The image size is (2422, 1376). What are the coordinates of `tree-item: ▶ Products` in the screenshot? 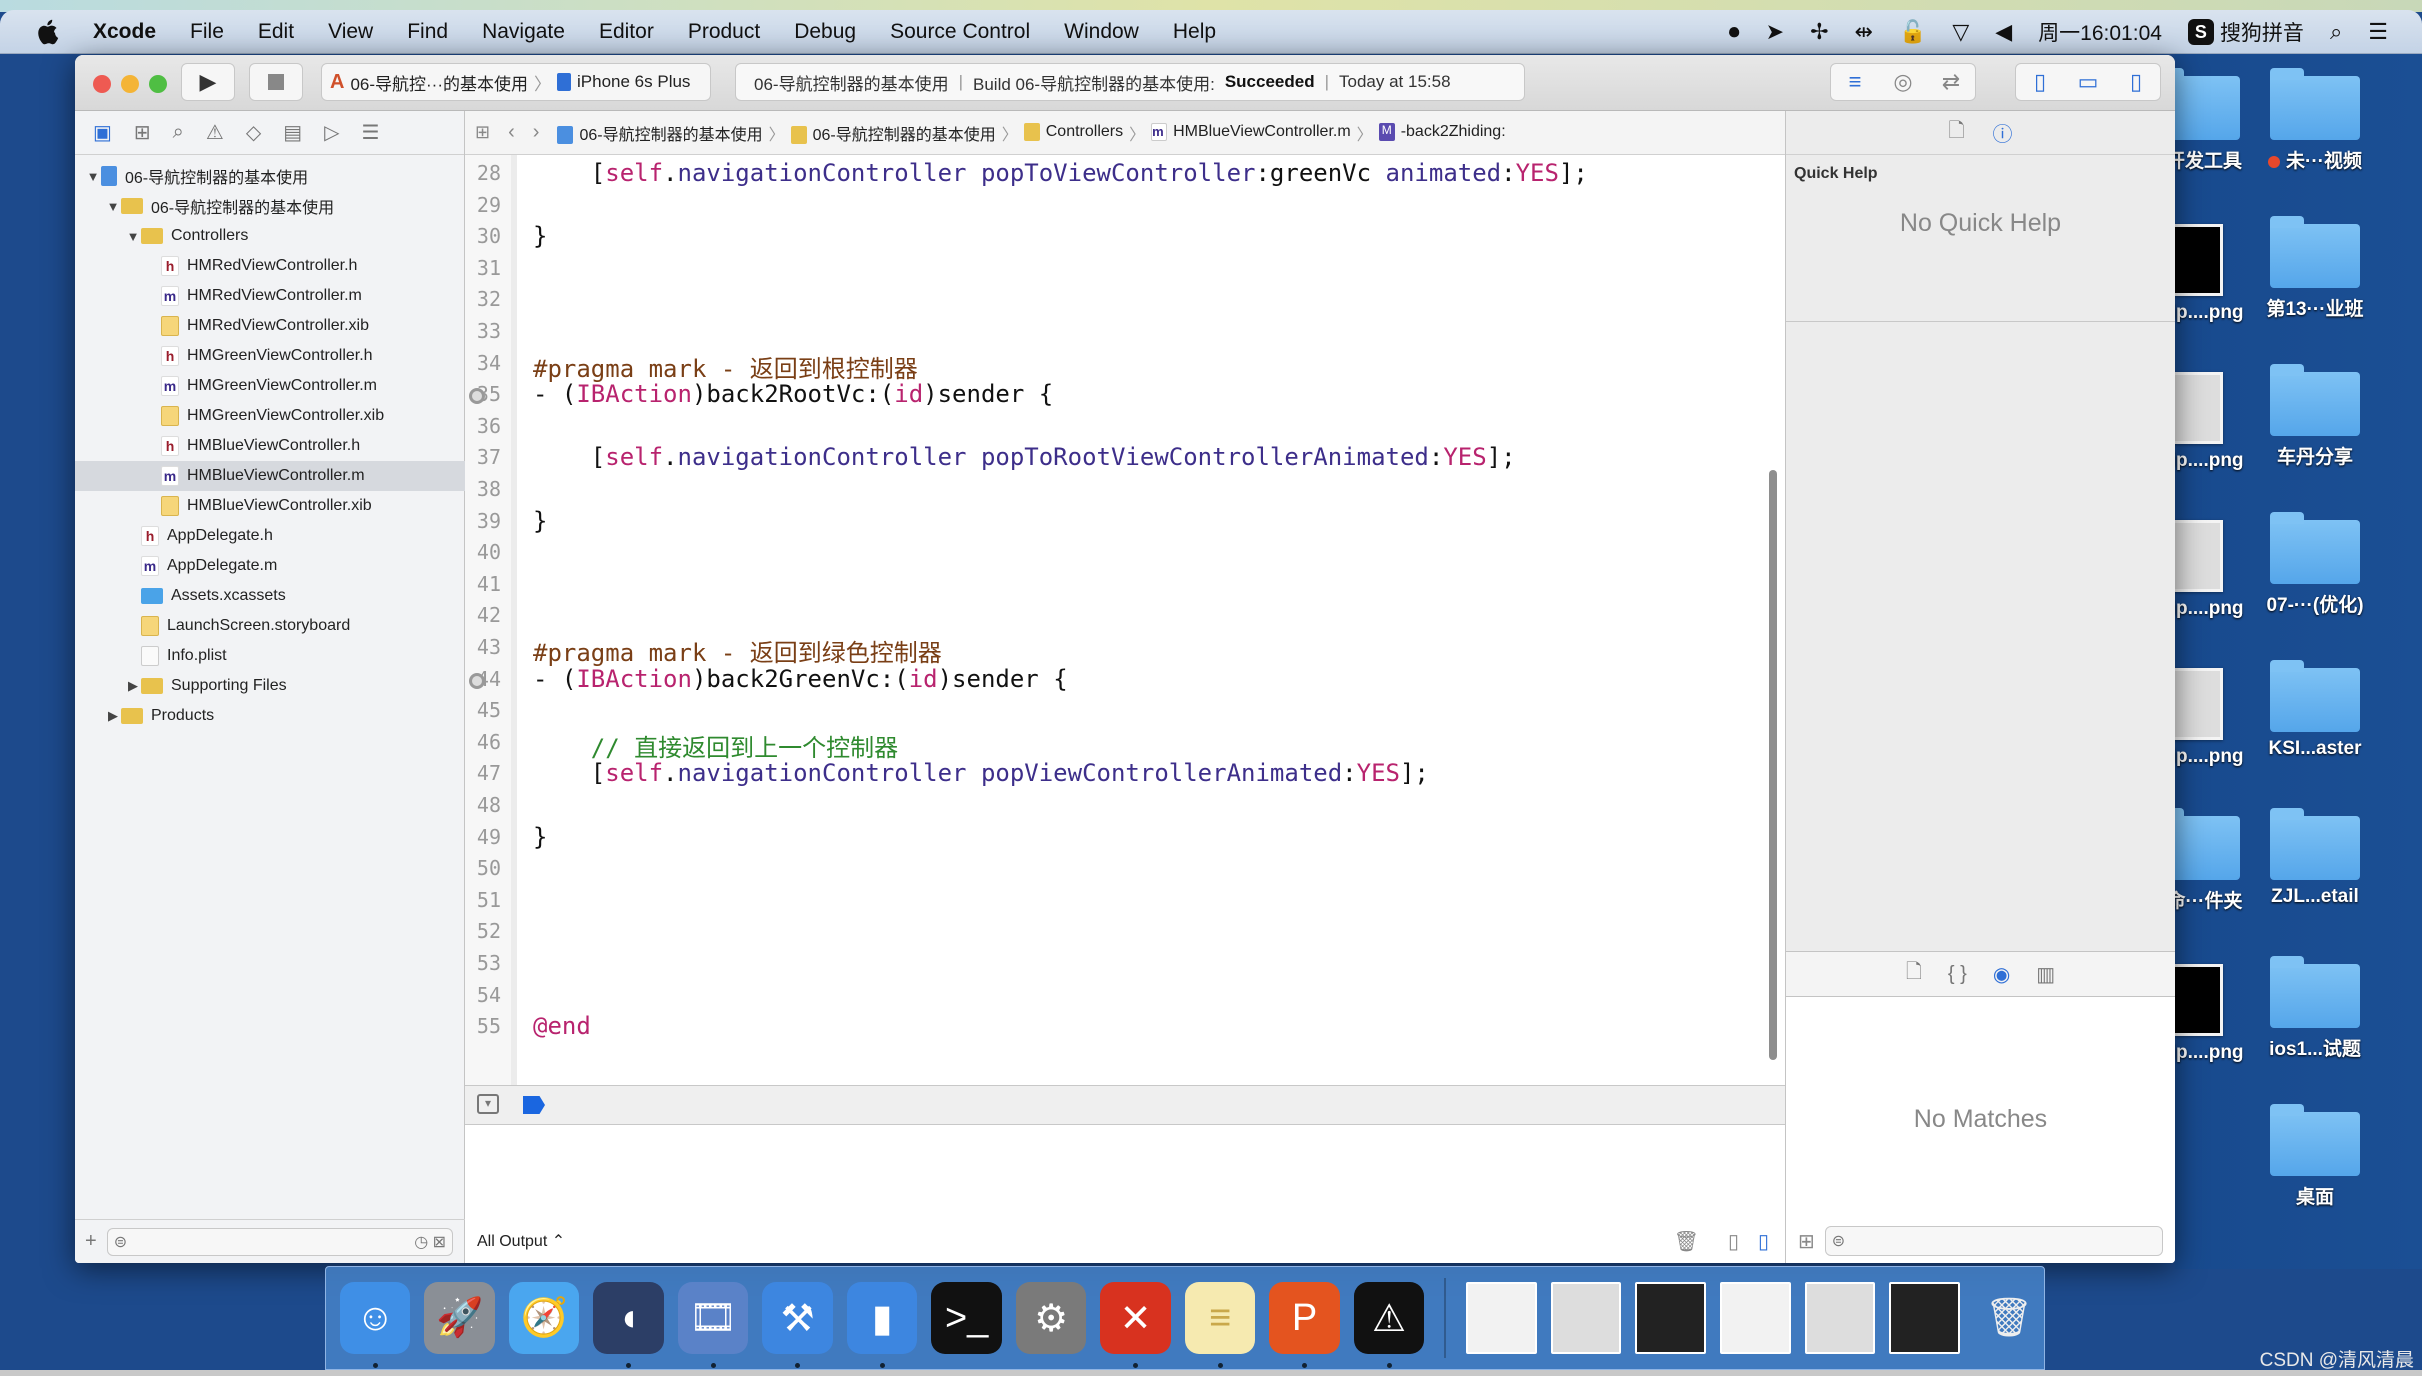 It's located at (270, 716).